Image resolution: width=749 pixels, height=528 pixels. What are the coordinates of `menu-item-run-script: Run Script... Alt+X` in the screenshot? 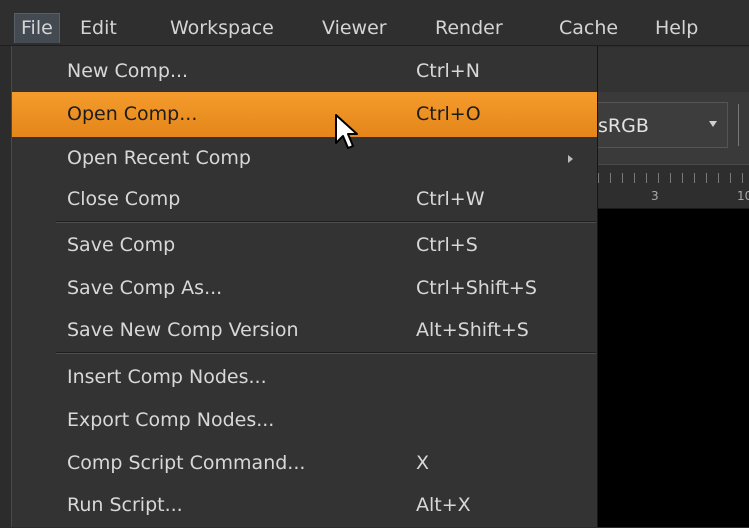 It's located at (304, 505).